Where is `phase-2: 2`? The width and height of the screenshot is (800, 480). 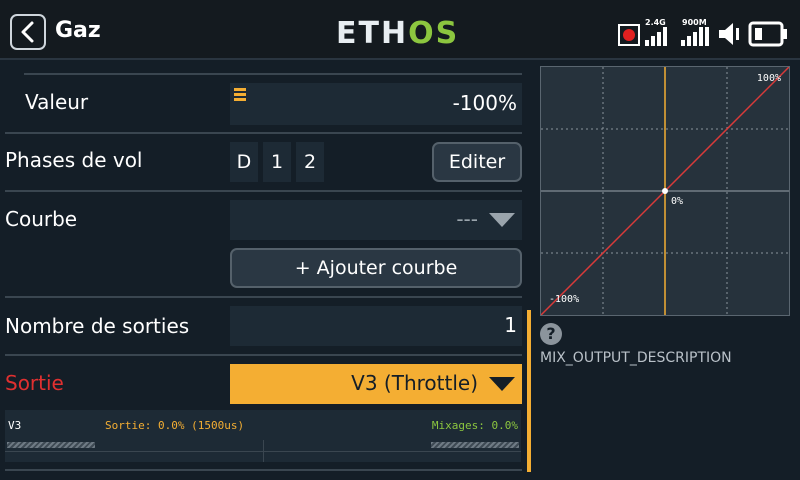 phase-2: 2 is located at coordinates (310, 162).